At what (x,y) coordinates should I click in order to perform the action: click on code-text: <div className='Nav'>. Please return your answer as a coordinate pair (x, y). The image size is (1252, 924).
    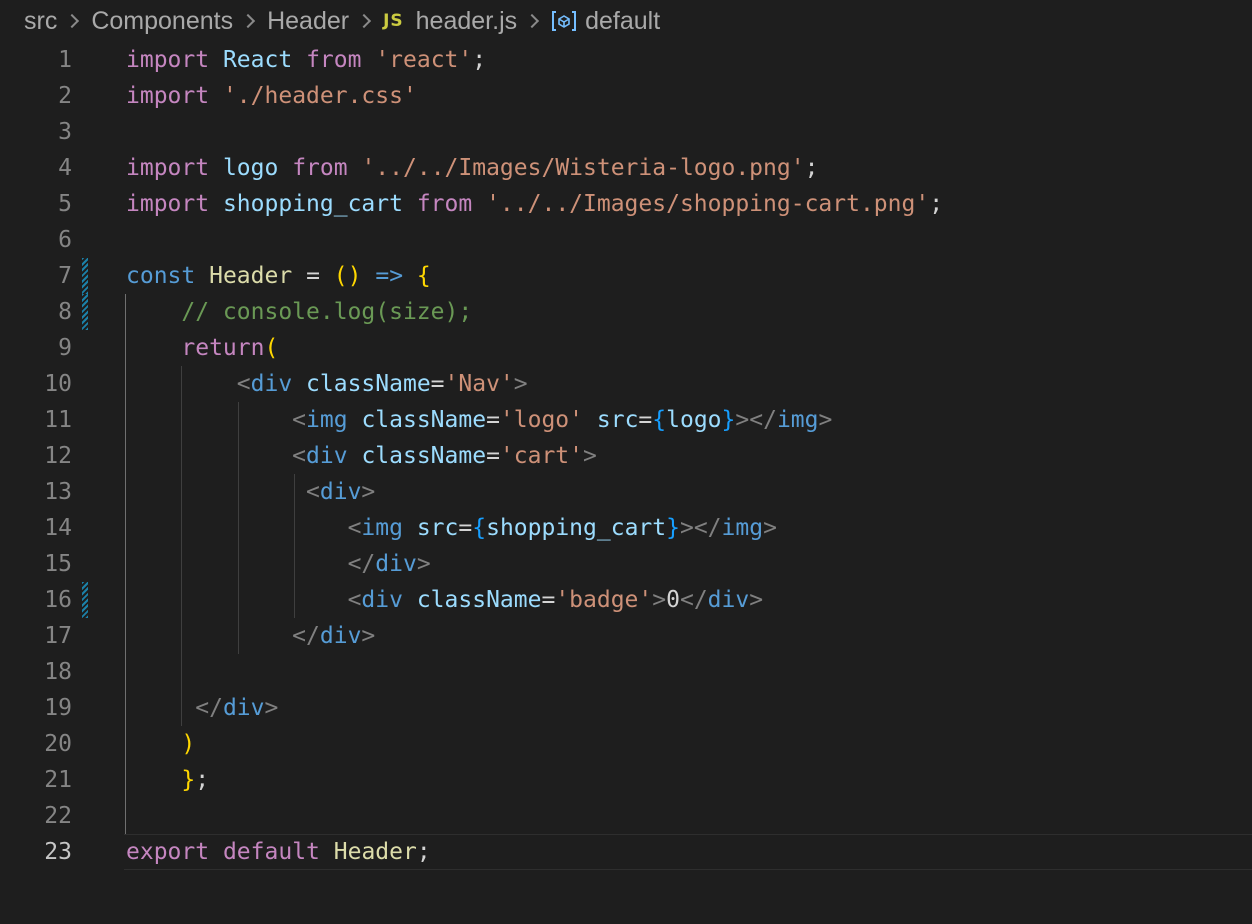
    Looking at the image, I should click on (382, 384).